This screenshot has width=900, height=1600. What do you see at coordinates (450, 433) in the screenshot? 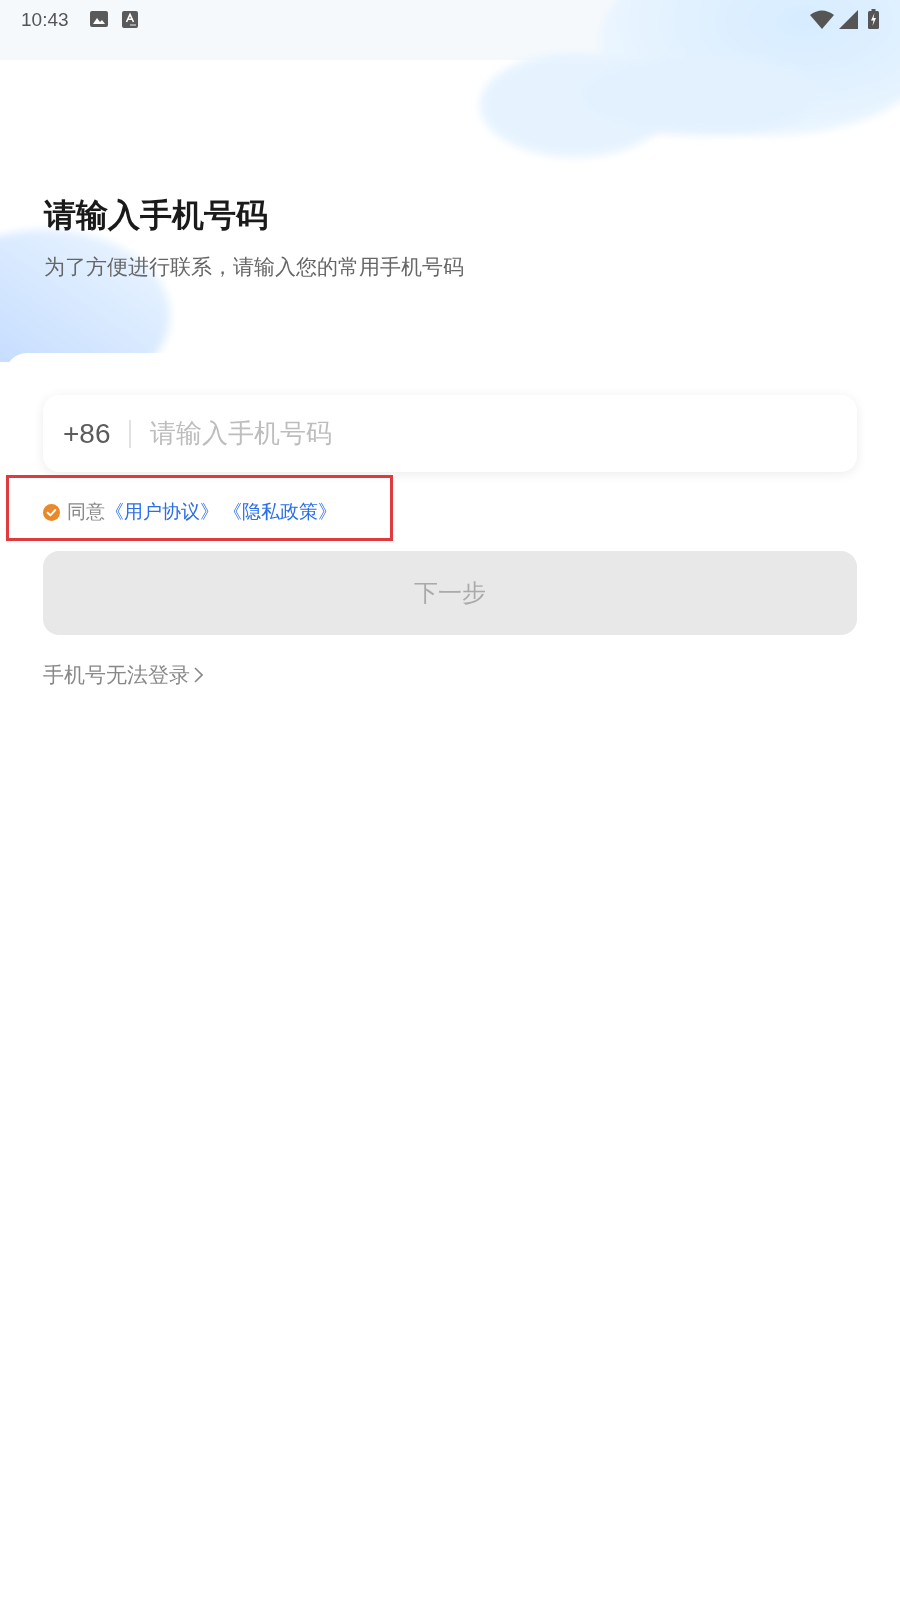
I see `phone-input-field: +86 请输入手机号码` at bounding box center [450, 433].